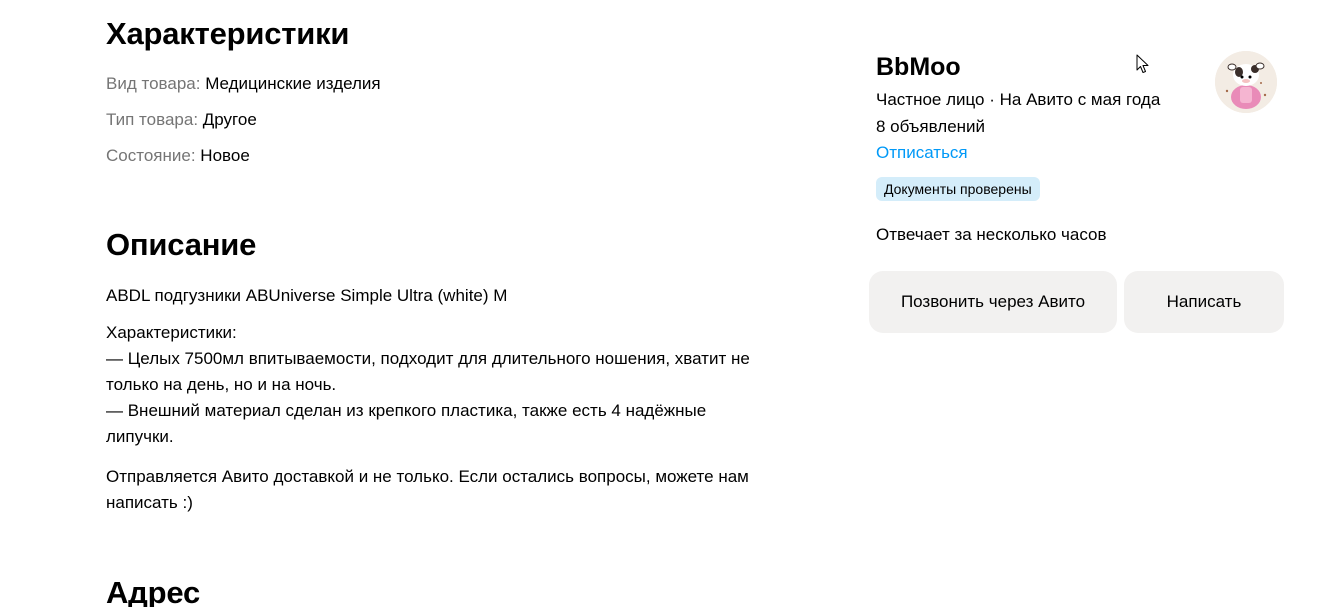 The height and width of the screenshot is (607, 1341). I want to click on documents-verified-badge: Документы проверены, so click(958, 189).